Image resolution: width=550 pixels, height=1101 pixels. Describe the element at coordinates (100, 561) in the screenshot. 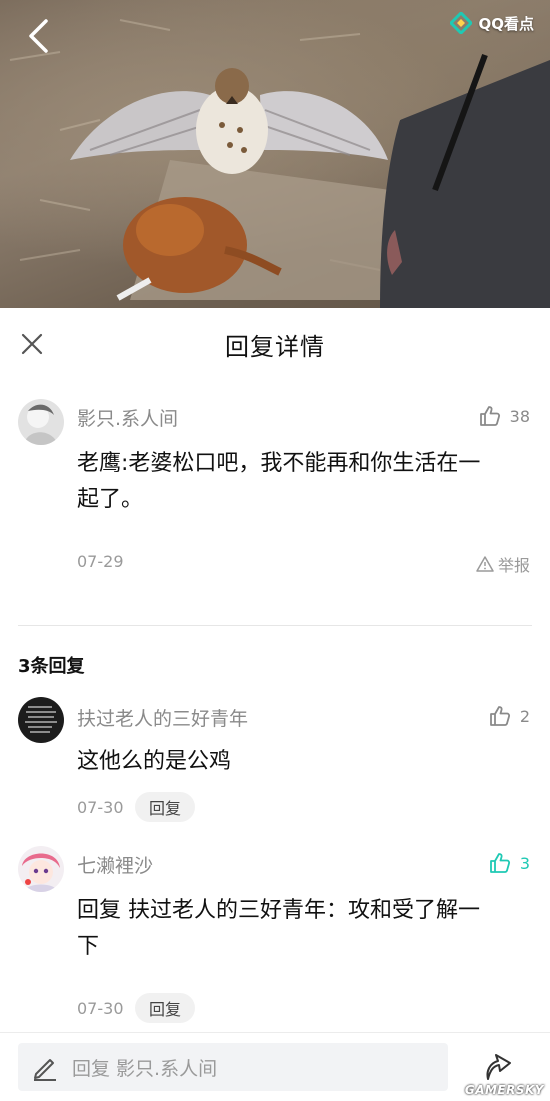

I see `comment-date: 07-29` at that location.